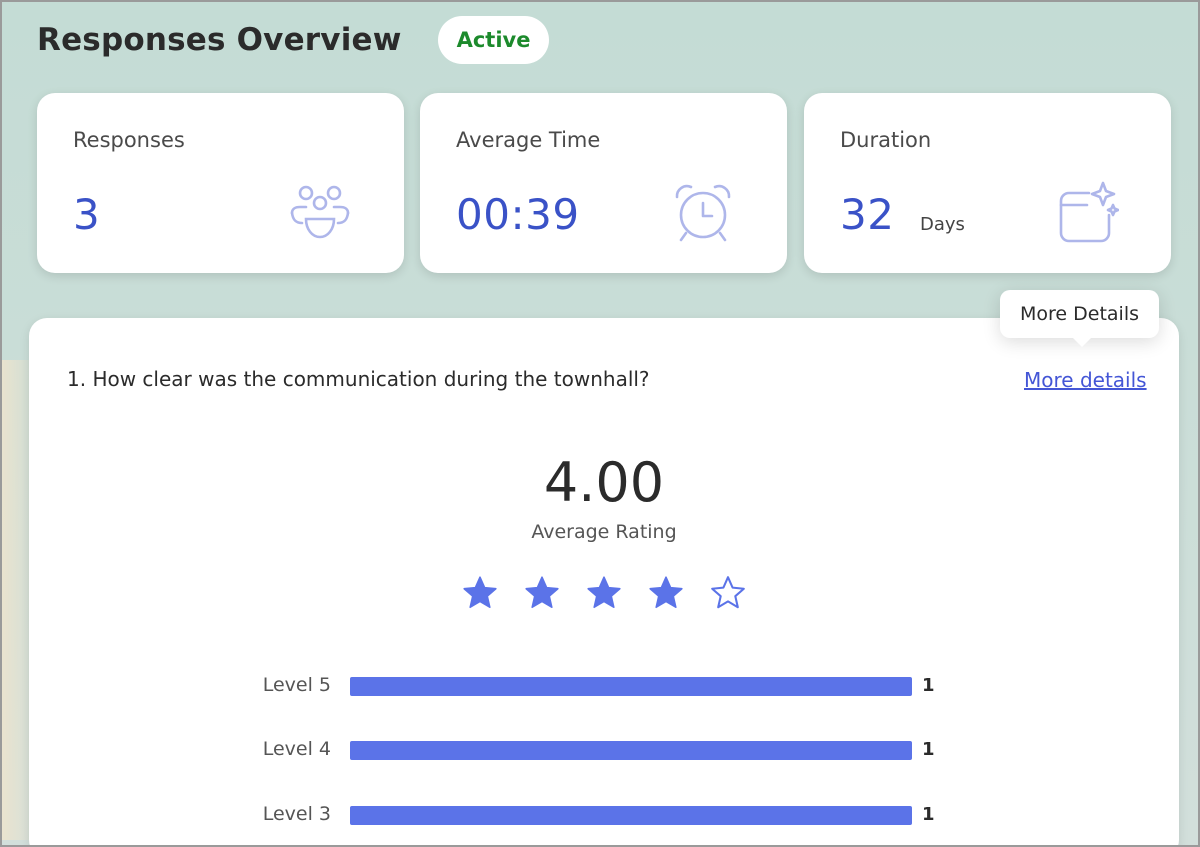  Describe the element at coordinates (87, 214) in the screenshot. I see `responses-value: 3` at that location.